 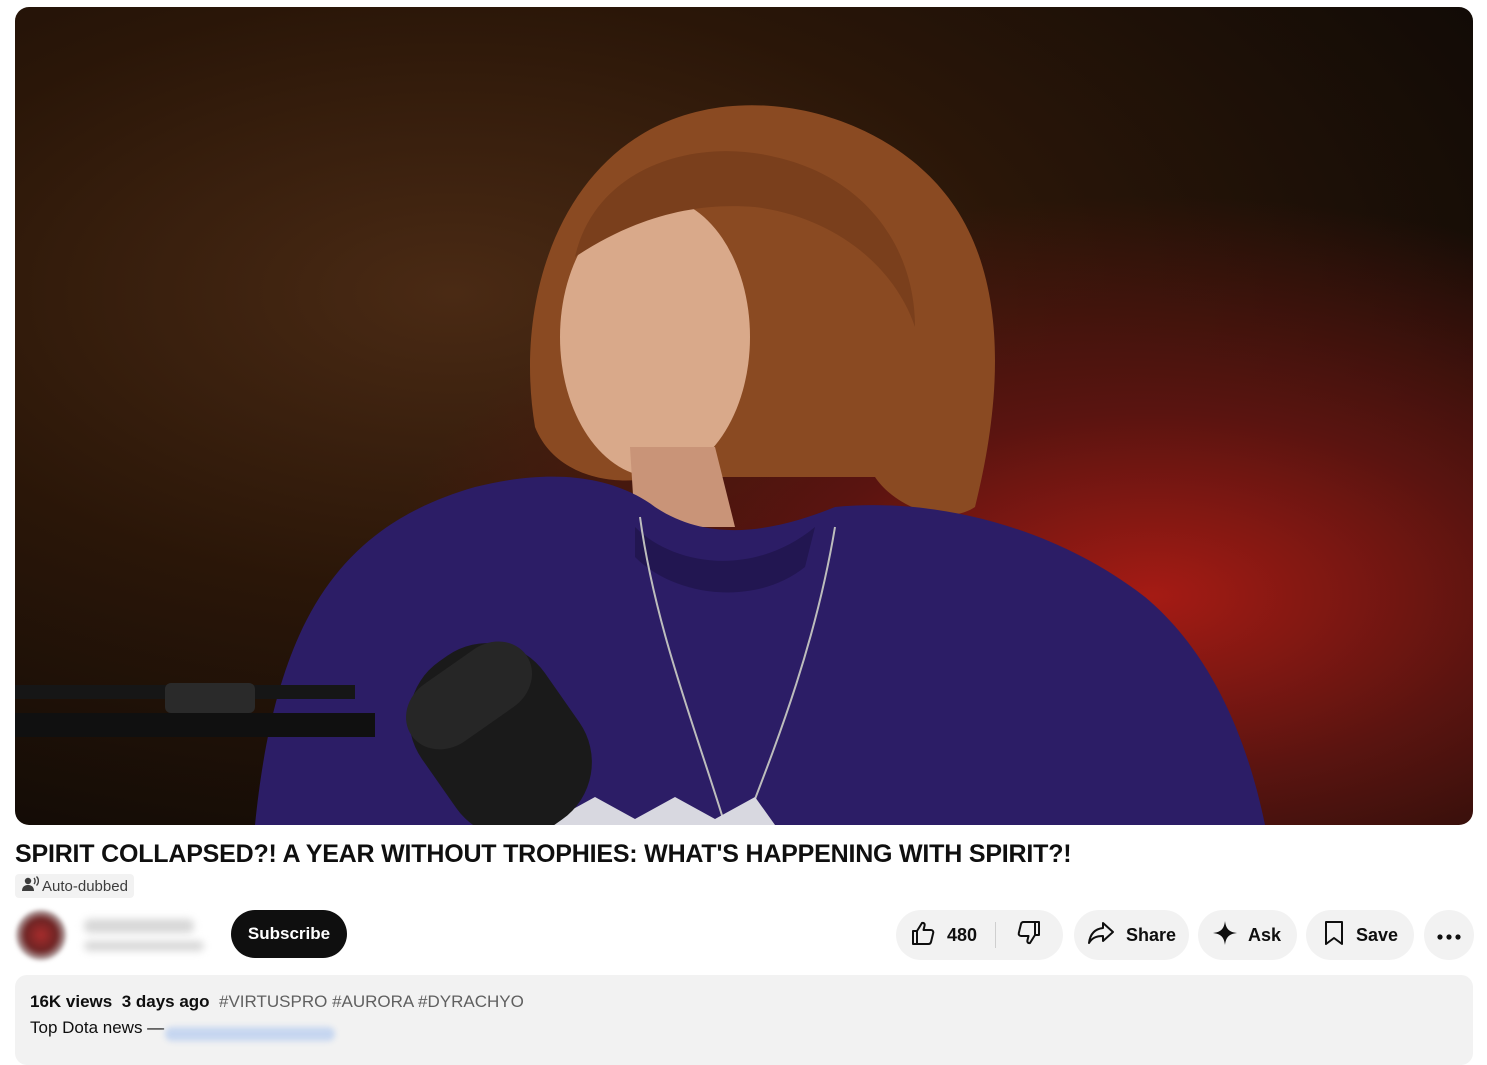 I want to click on share-button: Share, so click(x=1131, y=935).